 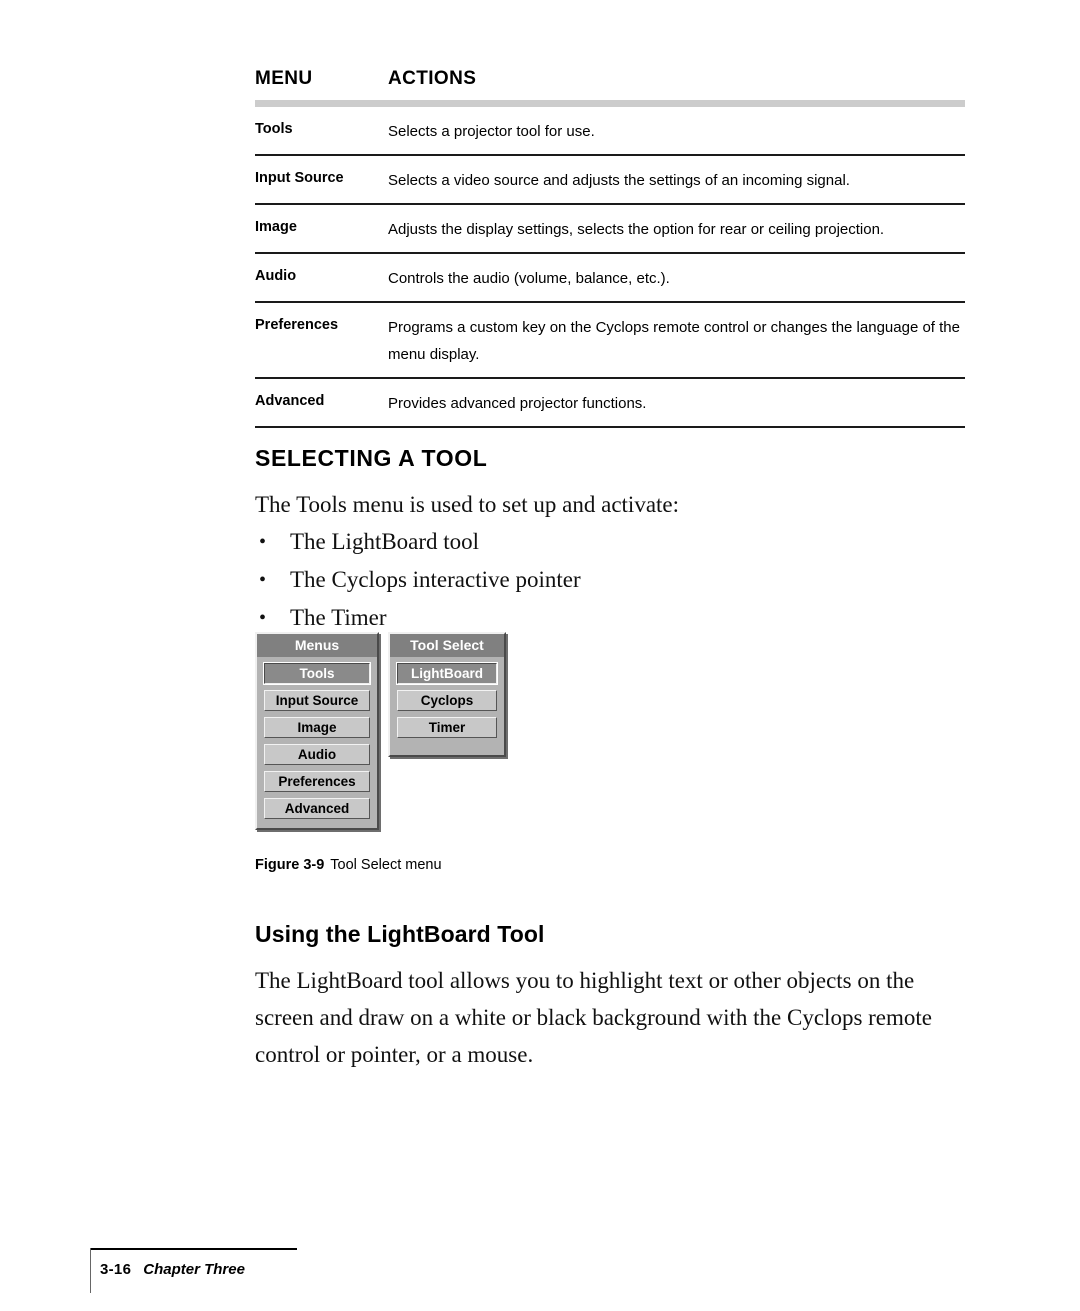 What do you see at coordinates (610, 131) in the screenshot?
I see `table-row: Tools Selects a projector tool for use.` at bounding box center [610, 131].